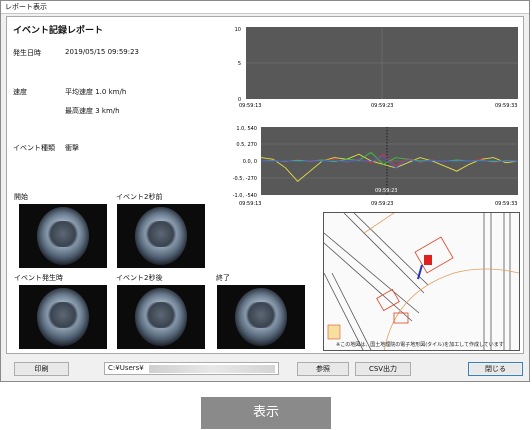  What do you see at coordinates (334, 332) in the screenshot?
I see `map-legend-stamp` at bounding box center [334, 332].